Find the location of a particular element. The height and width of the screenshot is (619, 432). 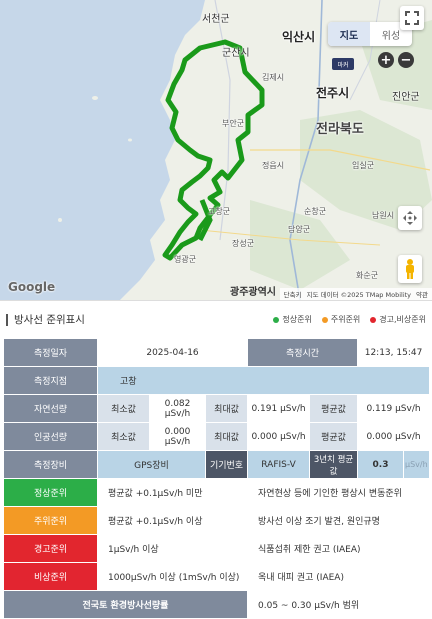

map-label-sunchang: 순창군 is located at coordinates (315, 211).